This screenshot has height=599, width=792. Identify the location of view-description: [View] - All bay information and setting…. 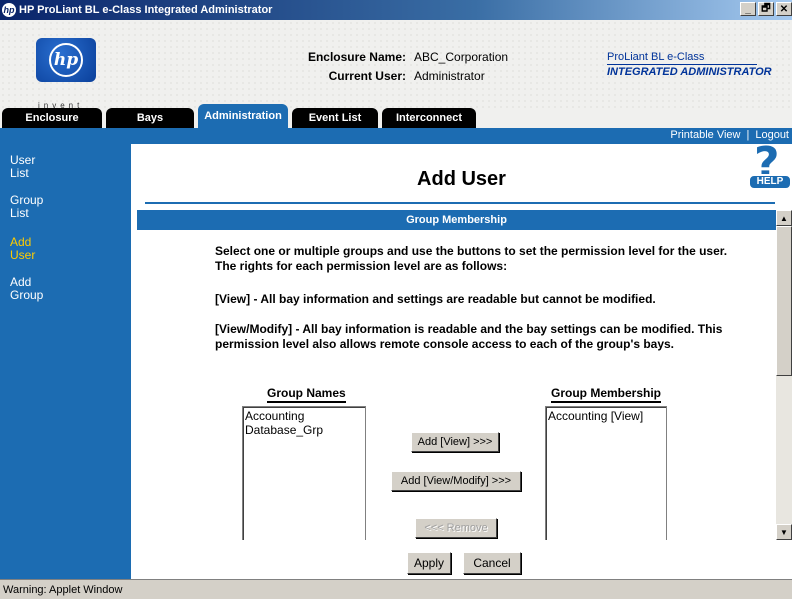
(435, 299).